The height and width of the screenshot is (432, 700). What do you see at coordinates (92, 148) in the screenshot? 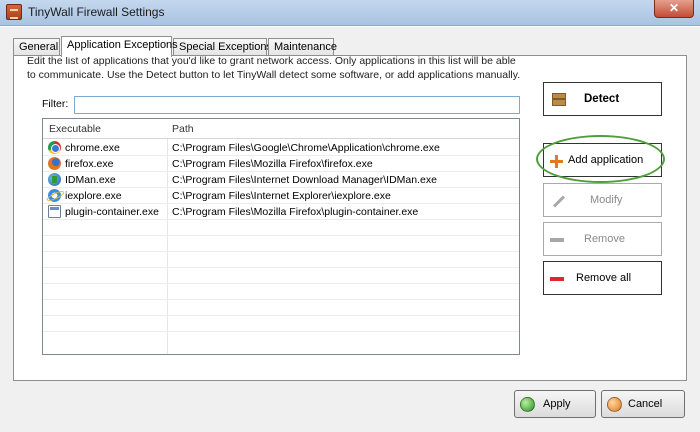
I see `executable-cell: chrome.exe` at bounding box center [92, 148].